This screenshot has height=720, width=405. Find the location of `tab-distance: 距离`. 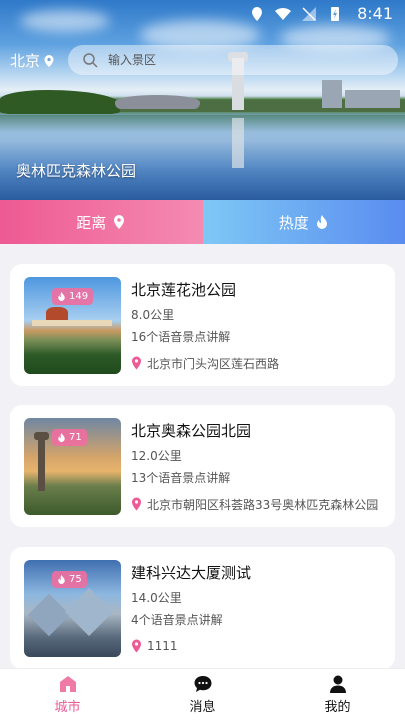

tab-distance: 距离 is located at coordinates (101, 222).